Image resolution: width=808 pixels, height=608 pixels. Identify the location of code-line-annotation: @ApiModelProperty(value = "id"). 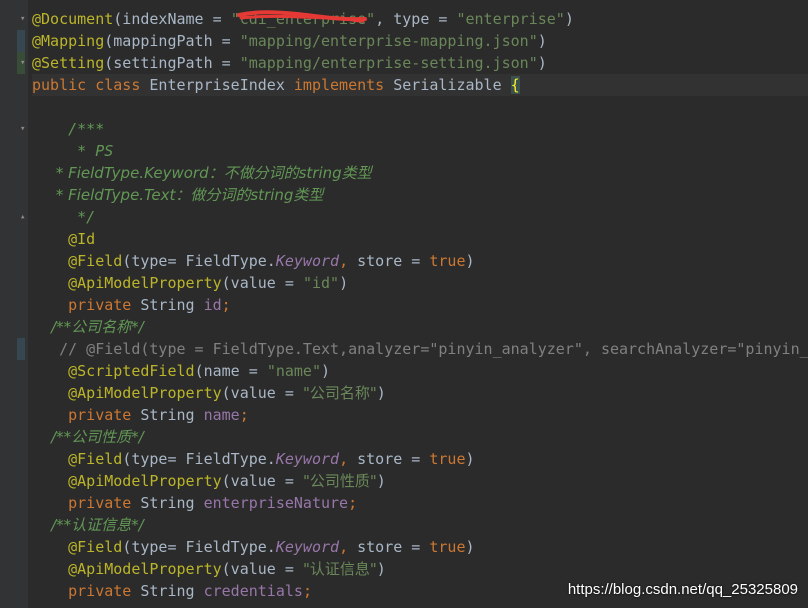
(420, 283).